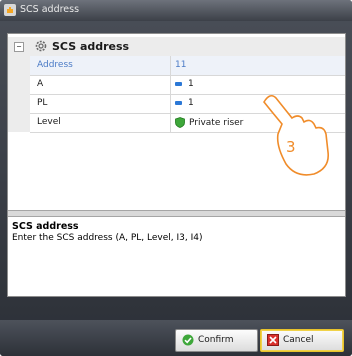 Image resolution: width=352 pixels, height=356 pixels. What do you see at coordinates (42, 103) in the screenshot?
I see `property-name: PL` at bounding box center [42, 103].